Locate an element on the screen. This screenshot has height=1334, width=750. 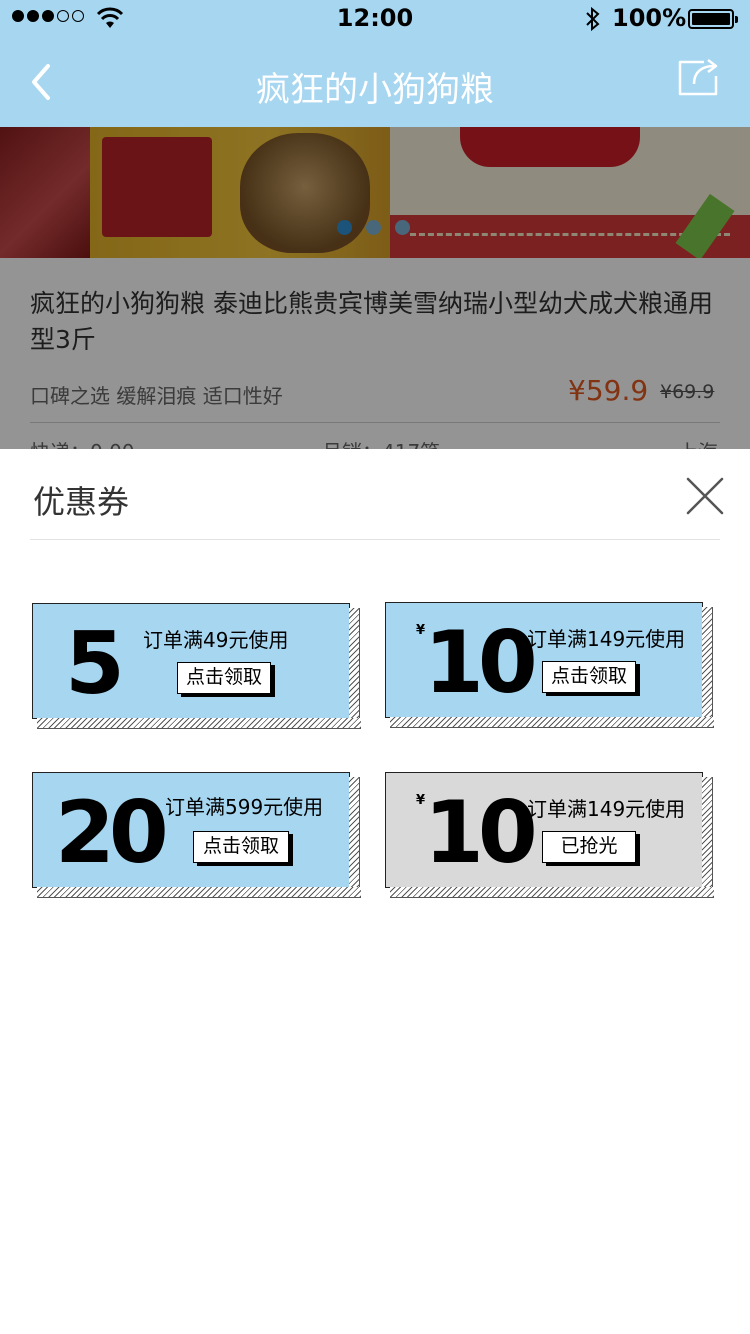
coupon-condition: 订单满599元使用 is located at coordinates (244, 807).